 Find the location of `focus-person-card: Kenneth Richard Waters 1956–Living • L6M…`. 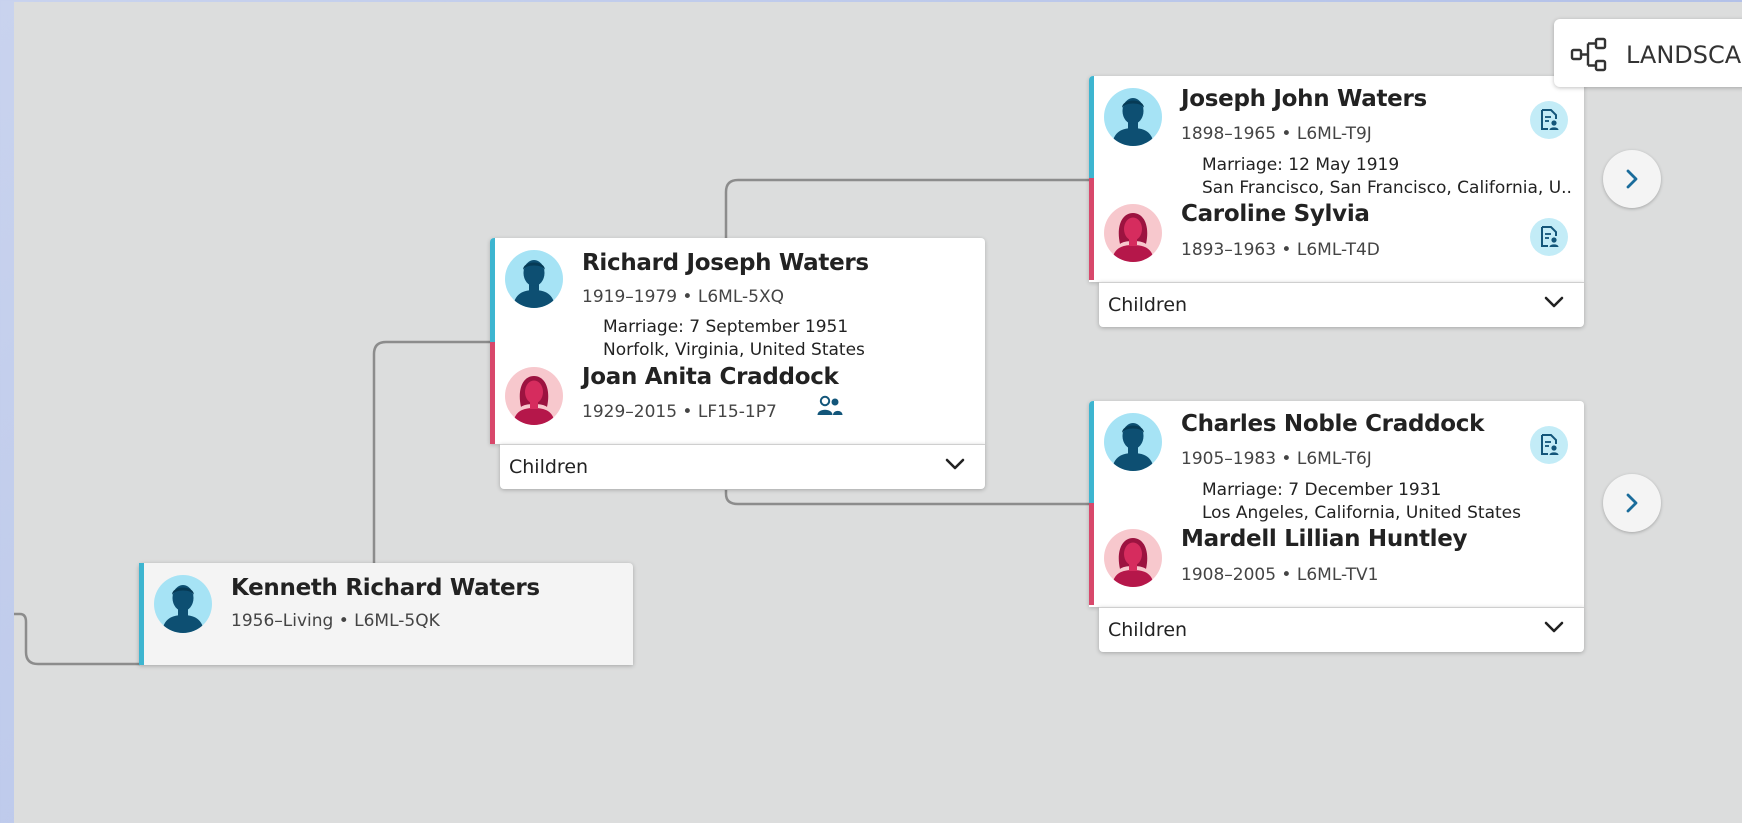

focus-person-card: Kenneth Richard Waters 1956–Living • L6M… is located at coordinates (386, 614).